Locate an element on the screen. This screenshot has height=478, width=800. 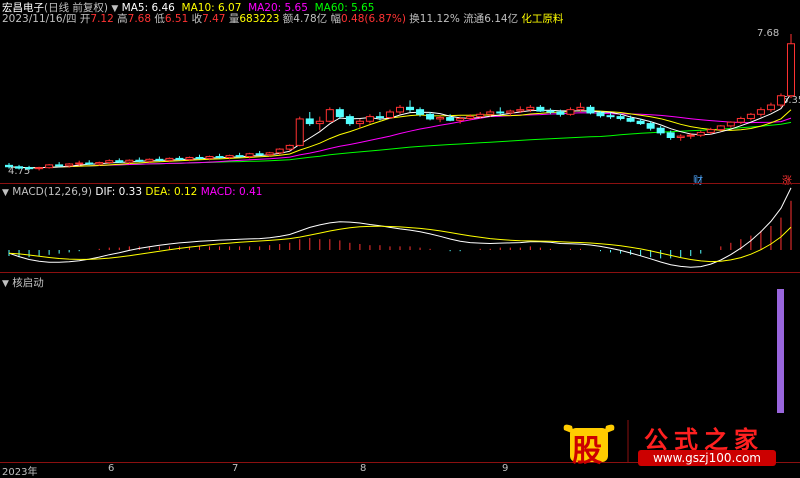
dea-line is located at coordinates (400, 244).